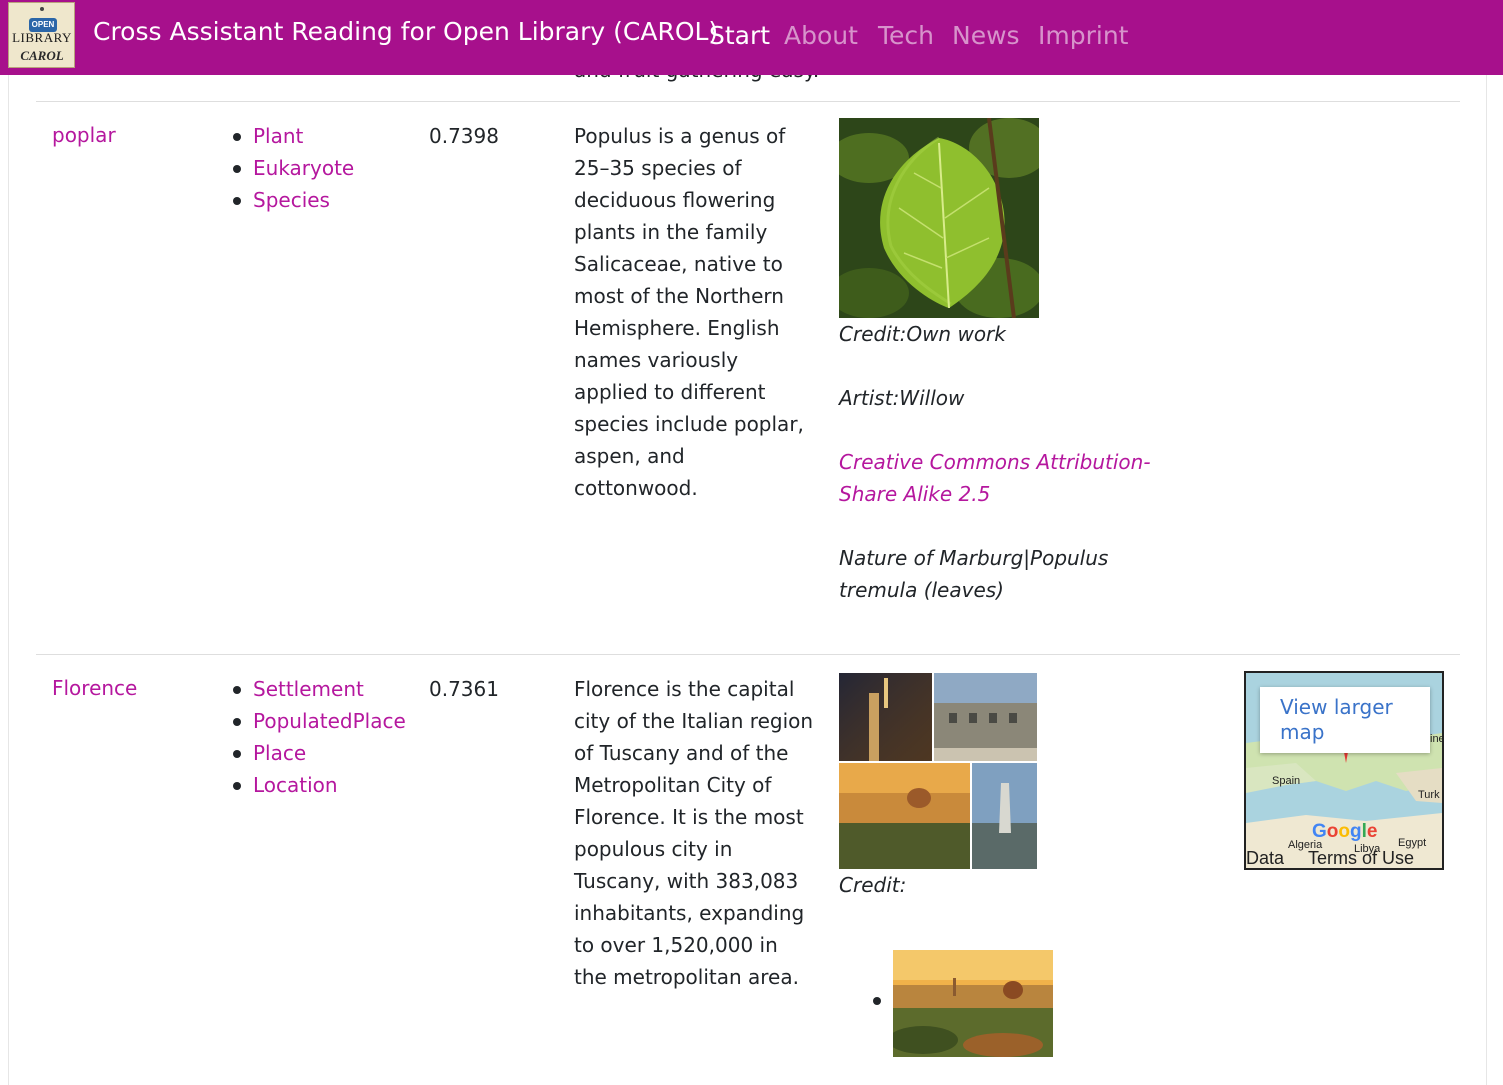 The width and height of the screenshot is (1503, 1085). I want to click on nav-imprint: Imprint, so click(1083, 35).